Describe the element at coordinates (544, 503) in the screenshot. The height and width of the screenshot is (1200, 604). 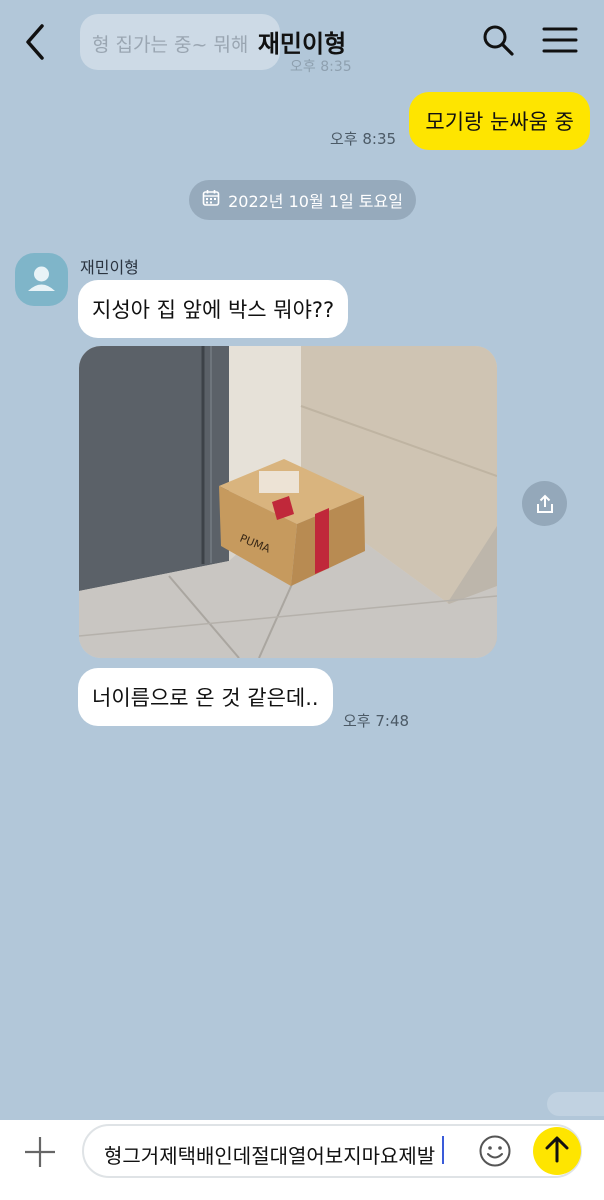
I see `share-button` at that location.